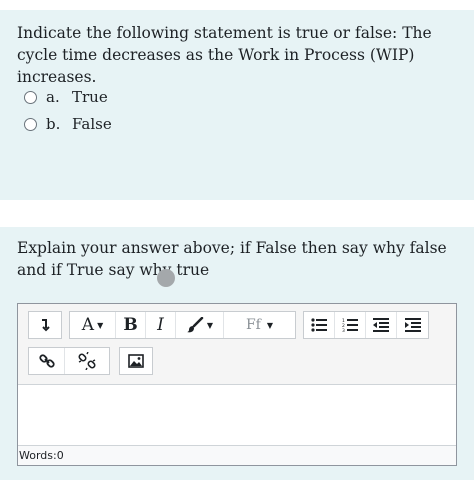  I want to click on outdent-icon, so click(381, 325).